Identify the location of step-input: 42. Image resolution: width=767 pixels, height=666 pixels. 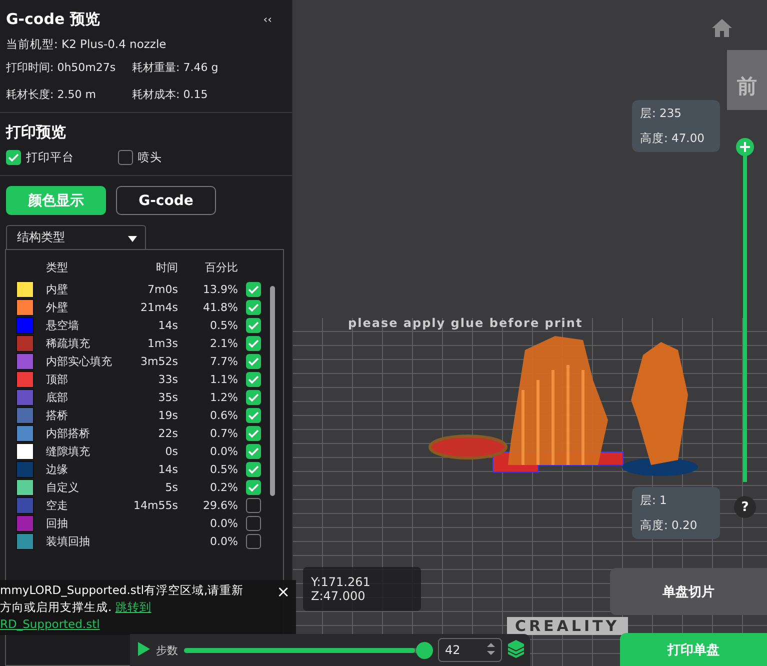
(470, 650).